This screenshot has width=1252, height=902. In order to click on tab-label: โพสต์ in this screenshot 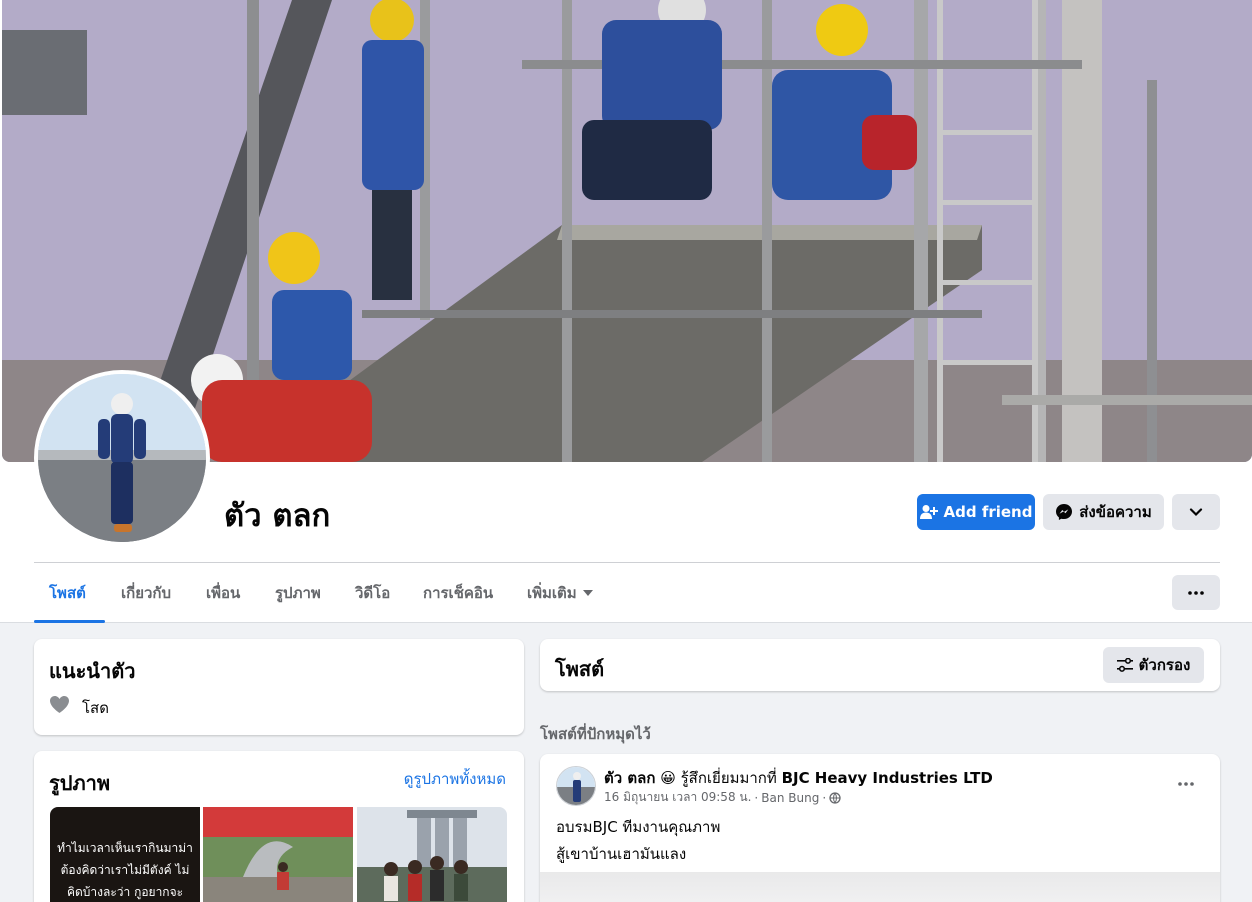, I will do `click(67, 593)`.